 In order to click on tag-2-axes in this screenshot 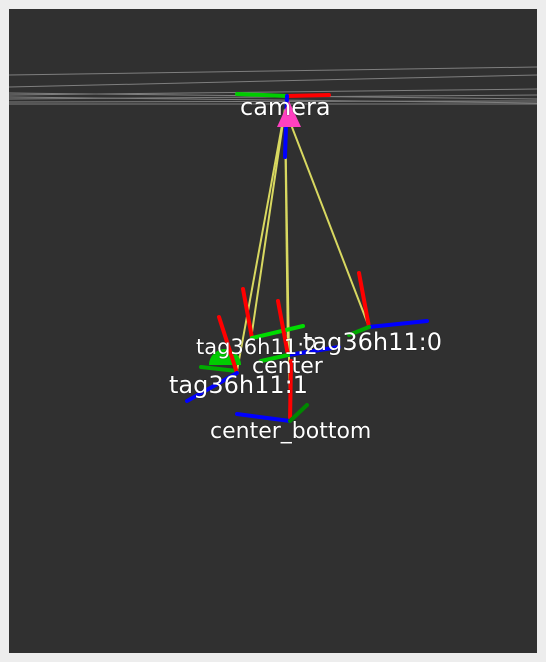, I will do `click(273, 313)`.